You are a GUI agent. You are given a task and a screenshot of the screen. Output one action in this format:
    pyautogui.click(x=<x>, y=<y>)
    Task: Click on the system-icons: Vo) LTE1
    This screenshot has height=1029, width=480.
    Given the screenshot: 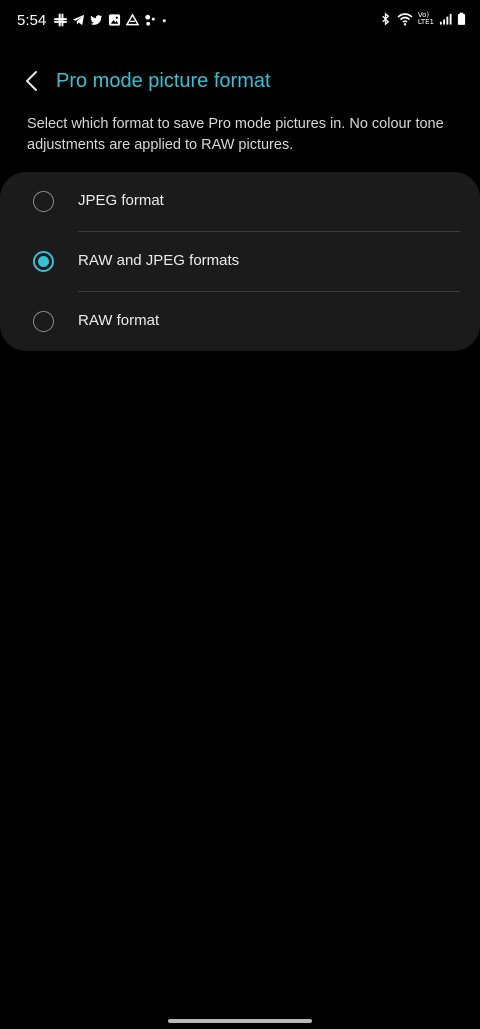 What is the action you would take?
    pyautogui.click(x=422, y=19)
    